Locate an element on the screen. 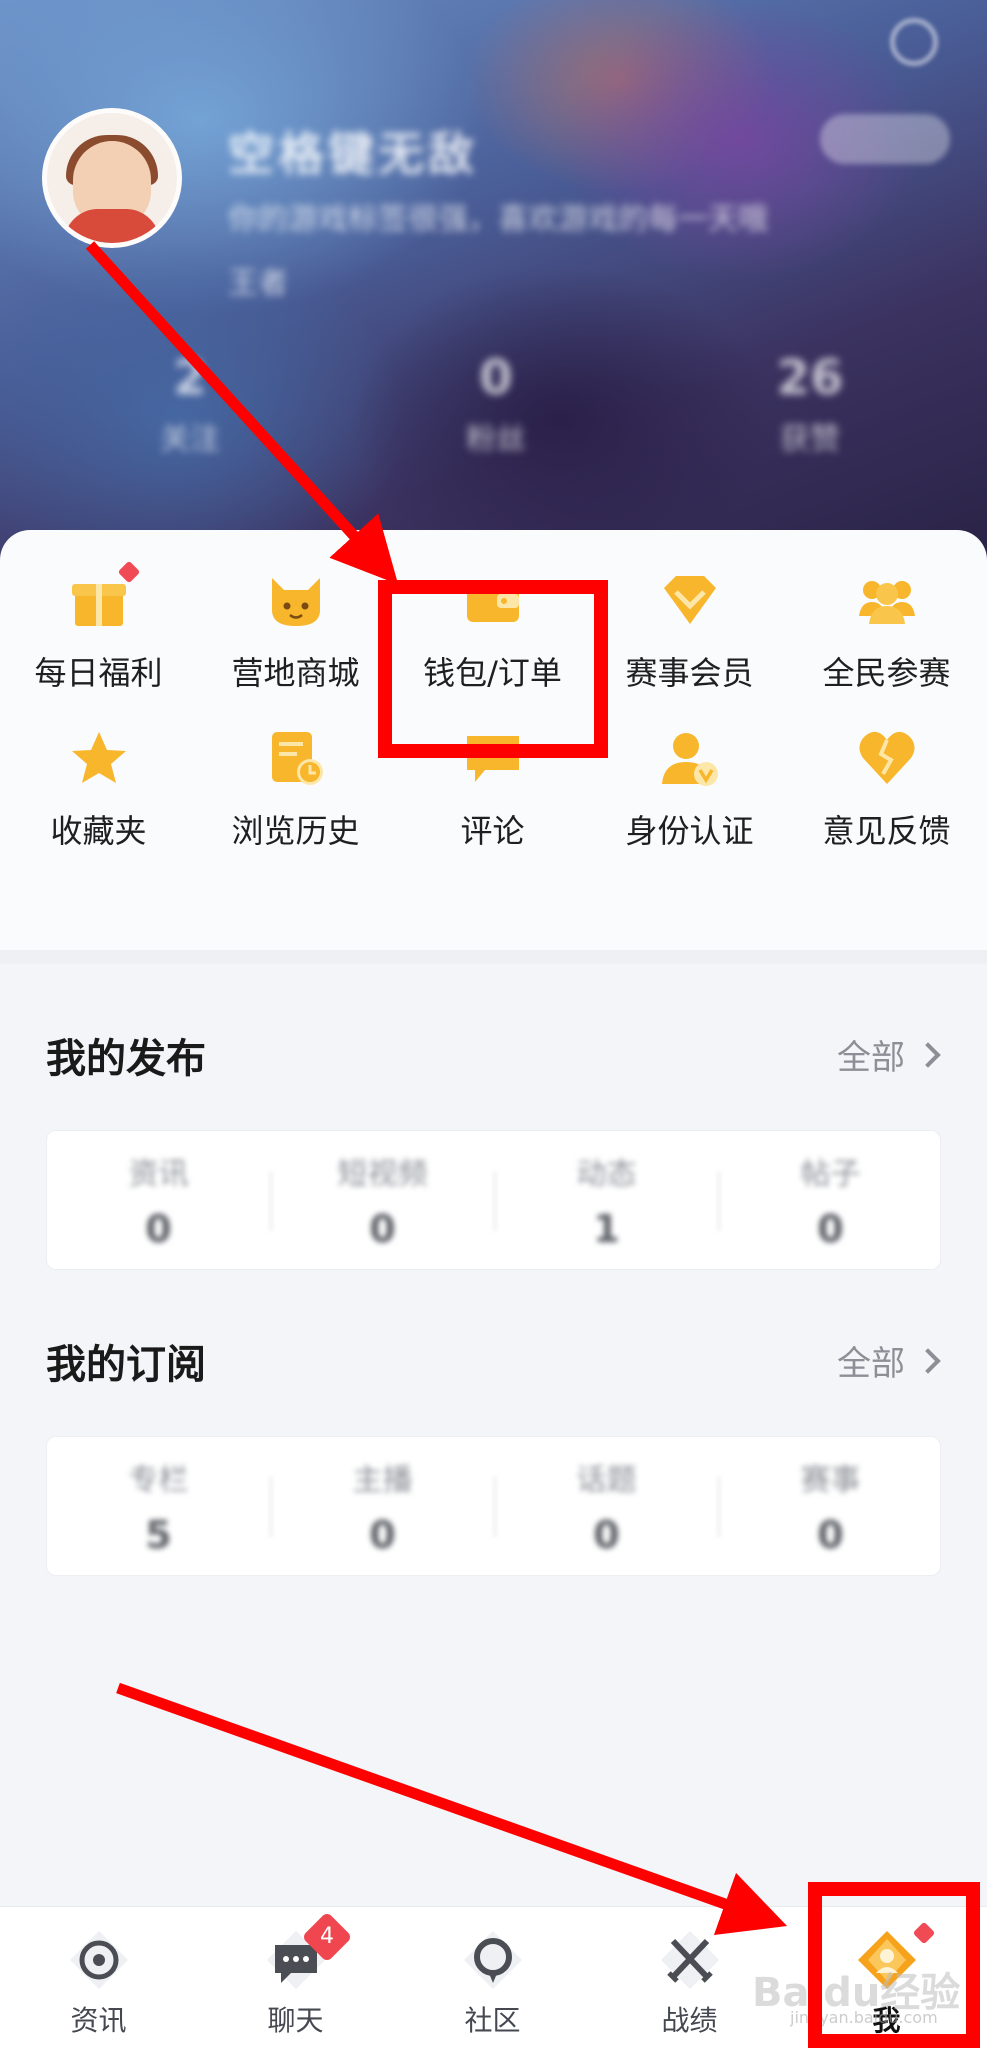 The width and height of the screenshot is (987, 2048). profile-stat-label: 关注 is located at coordinates (190, 439).